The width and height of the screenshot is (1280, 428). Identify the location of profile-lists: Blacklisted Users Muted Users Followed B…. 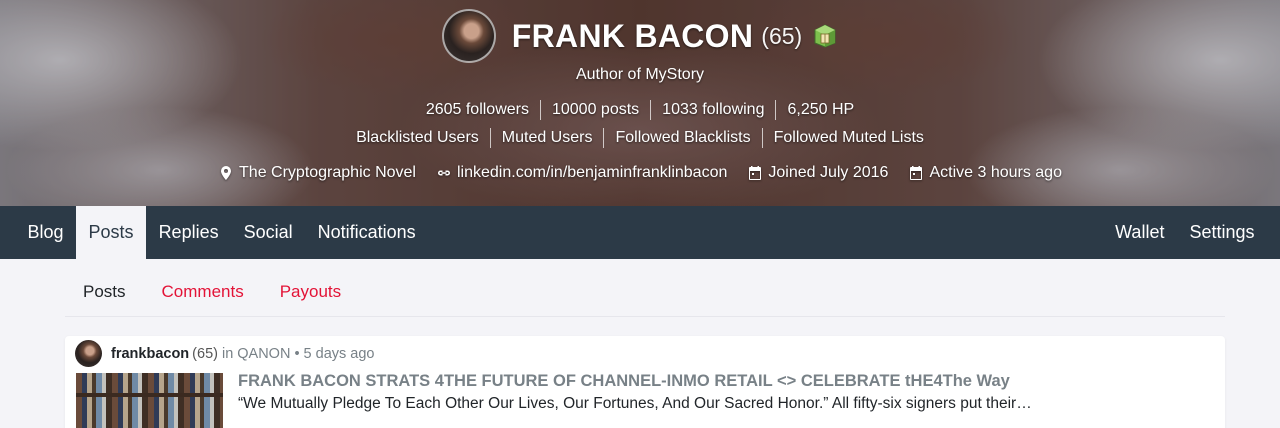
(640, 138).